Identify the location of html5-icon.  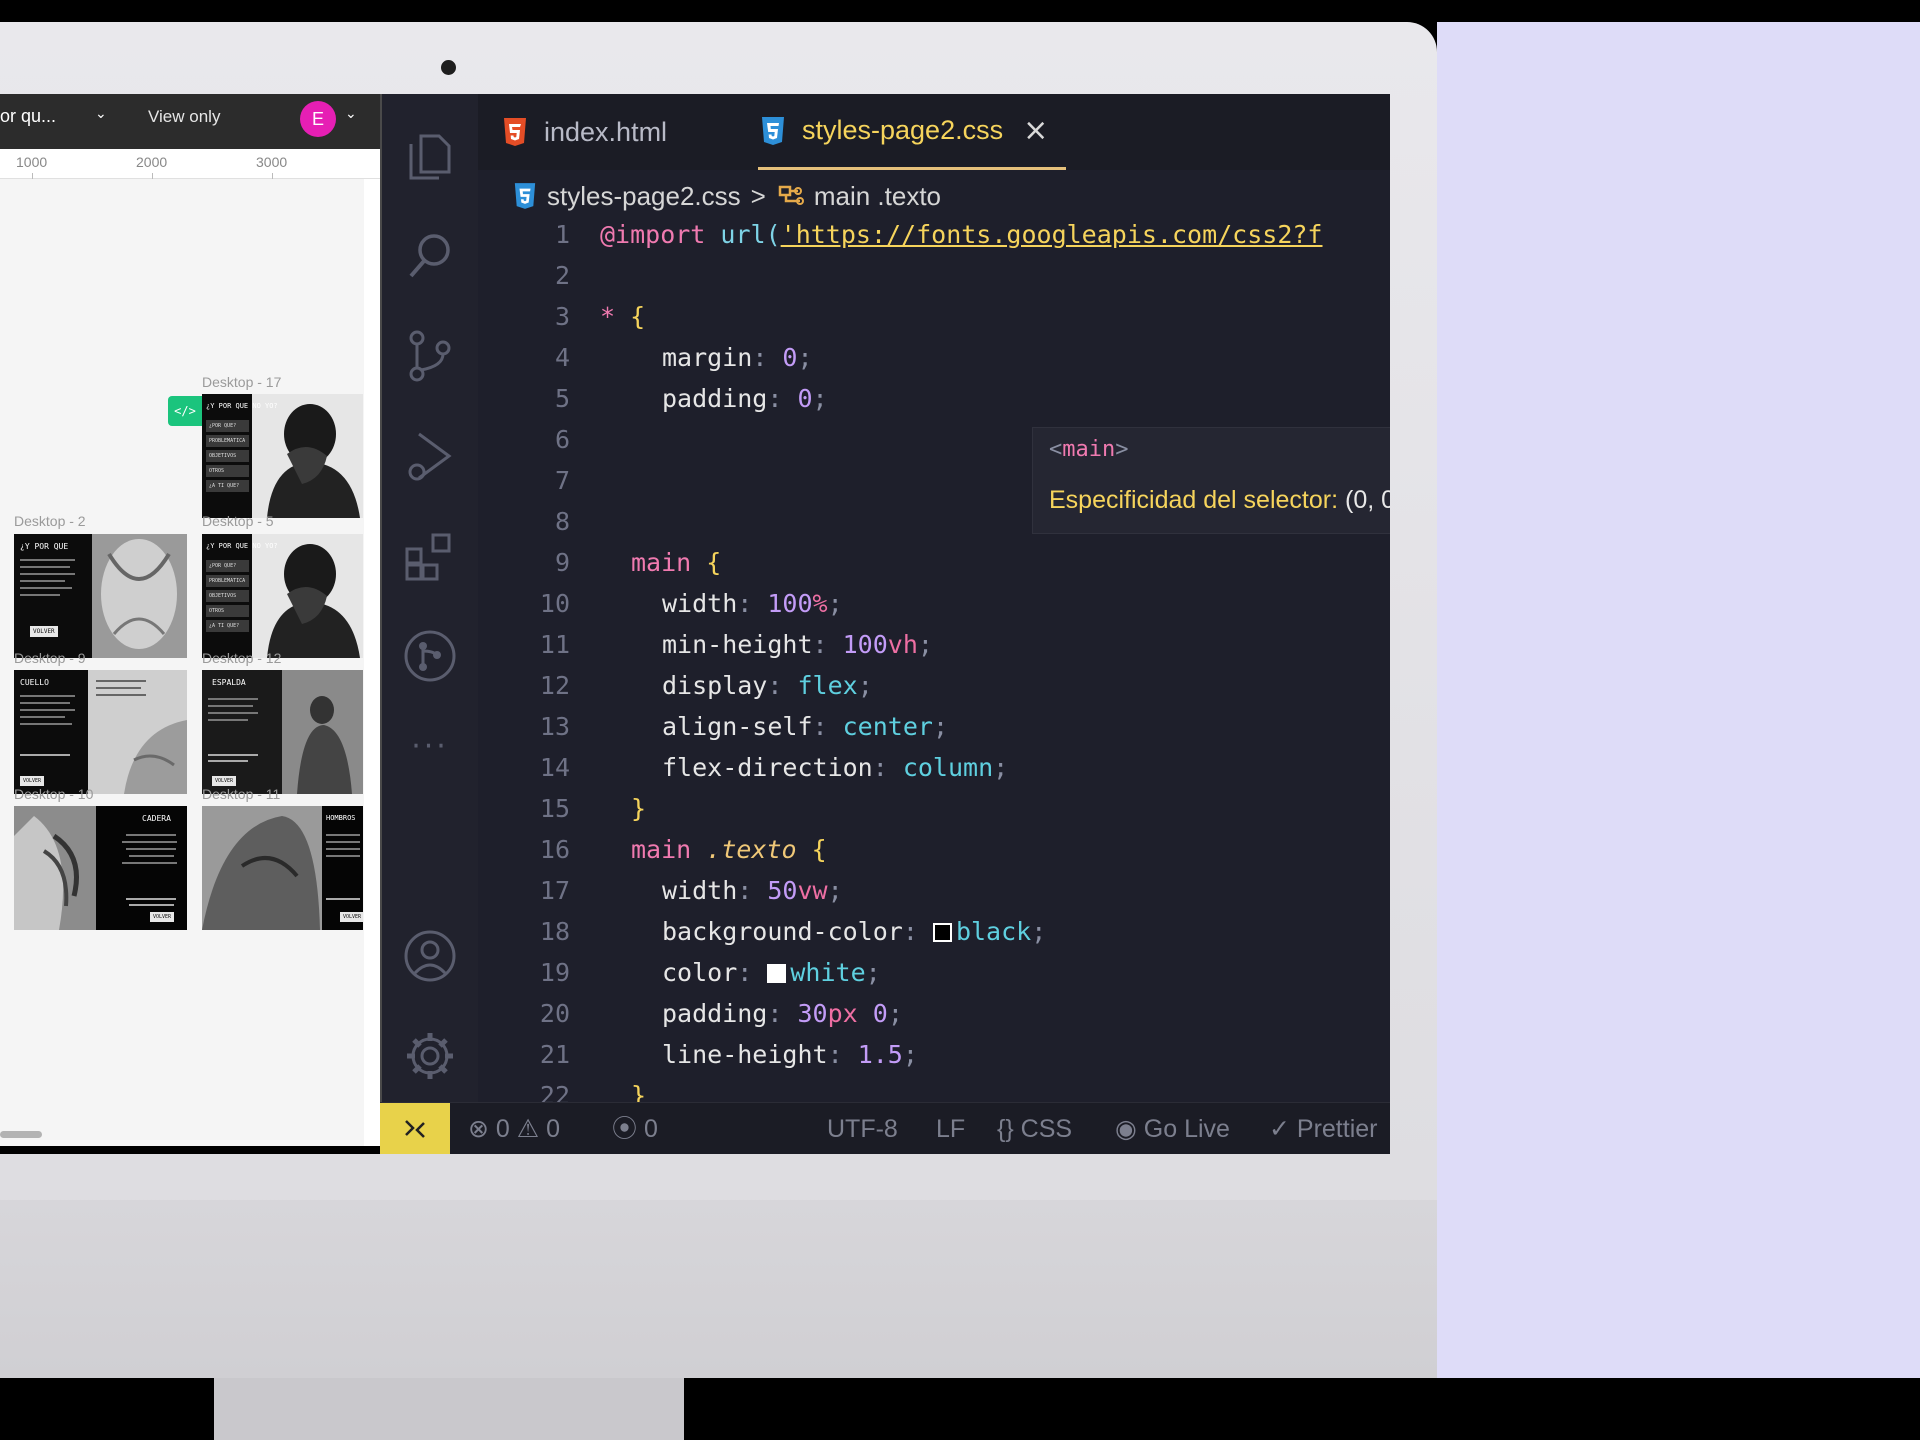
(515, 132).